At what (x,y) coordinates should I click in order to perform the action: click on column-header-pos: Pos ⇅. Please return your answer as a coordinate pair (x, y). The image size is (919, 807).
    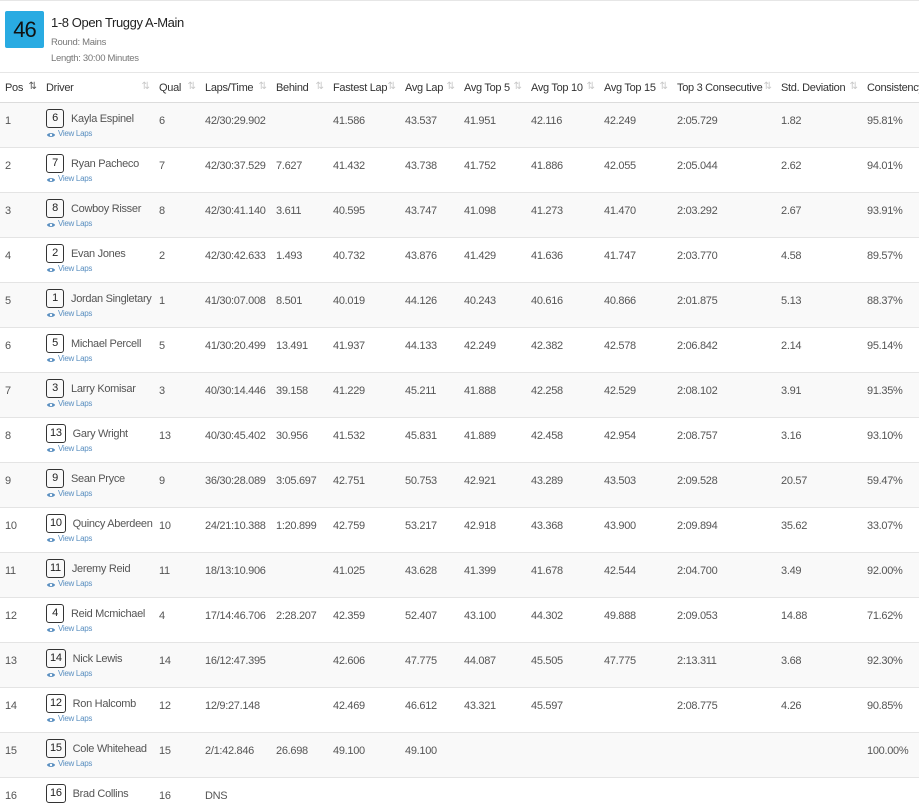
    Looking at the image, I should click on (20, 87).